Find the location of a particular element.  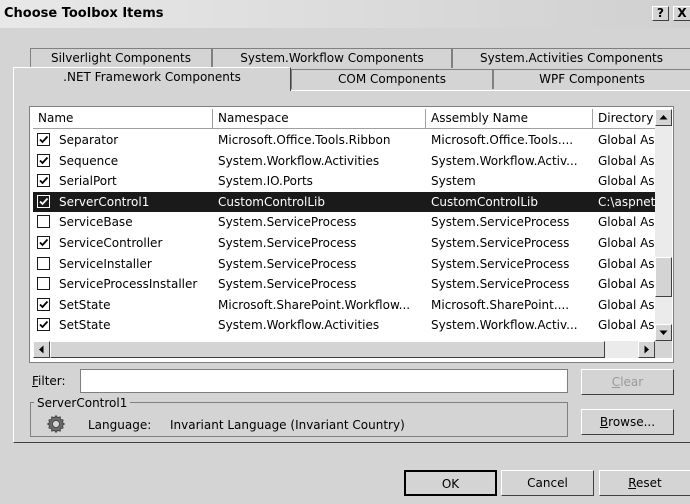

language-value: Invariant Language (Invariant Country) is located at coordinates (287, 425).